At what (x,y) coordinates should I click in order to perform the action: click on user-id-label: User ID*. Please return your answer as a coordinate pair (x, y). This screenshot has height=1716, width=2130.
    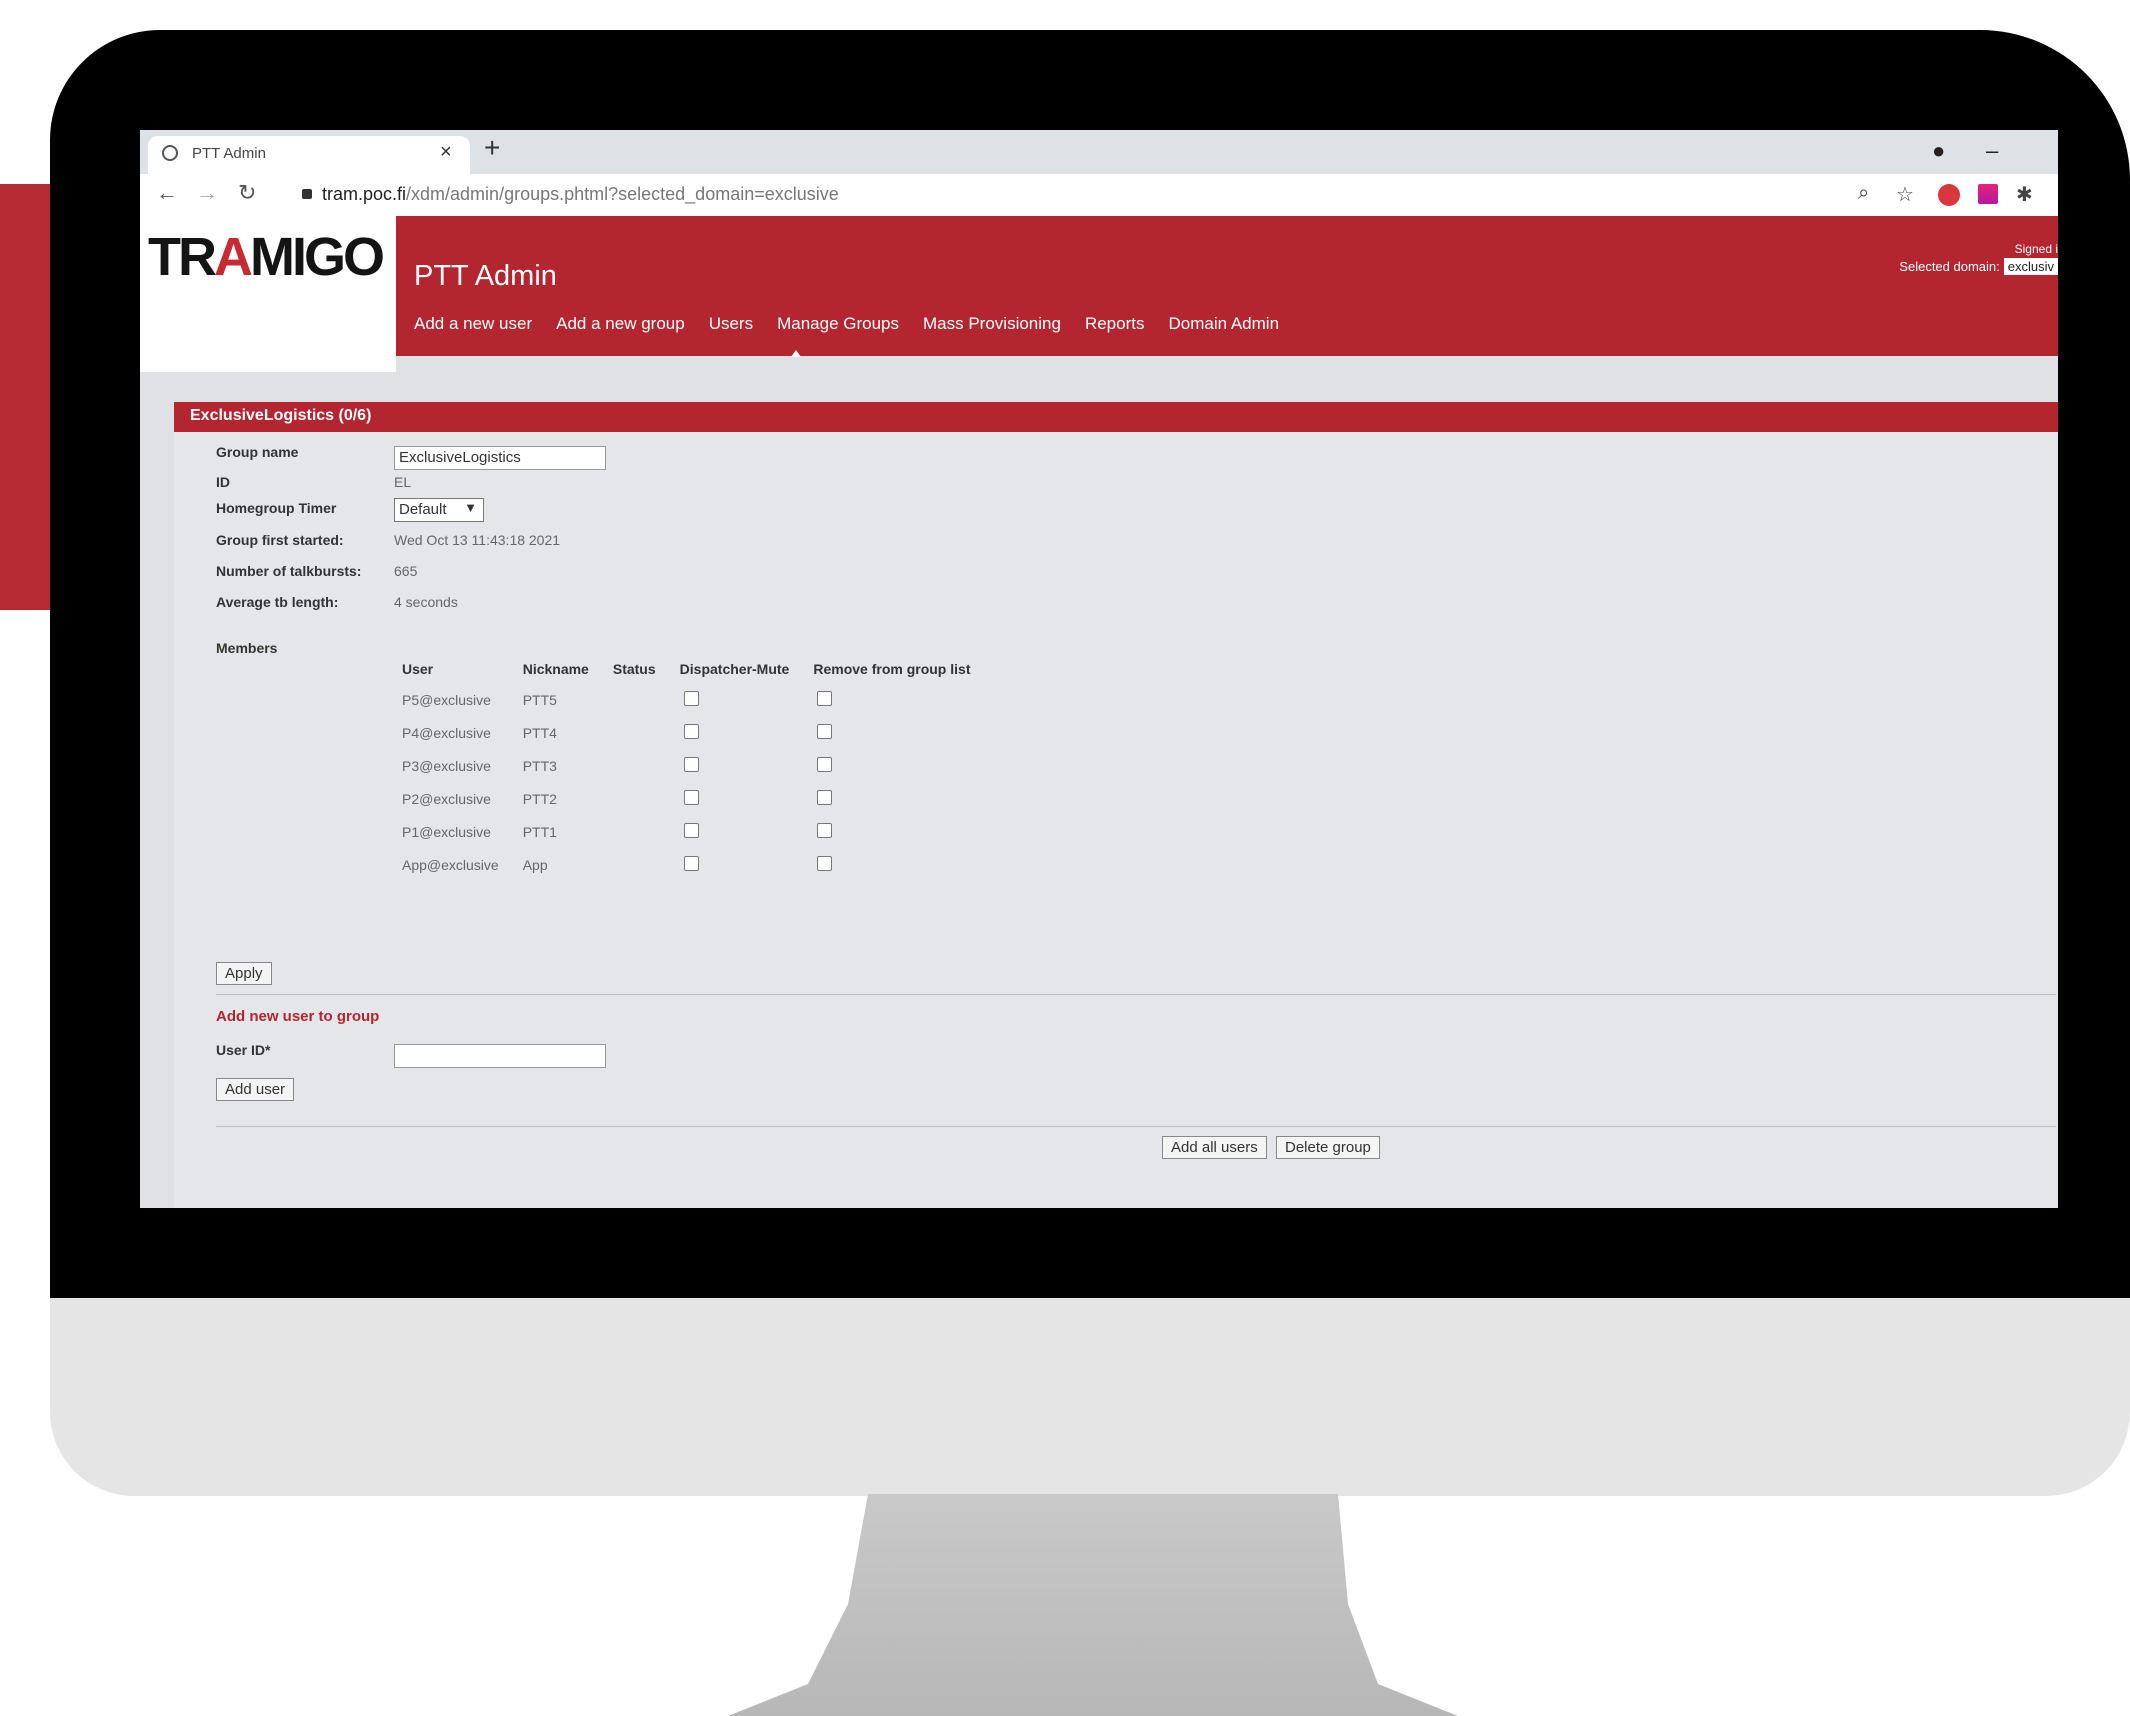
    Looking at the image, I should click on (243, 1050).